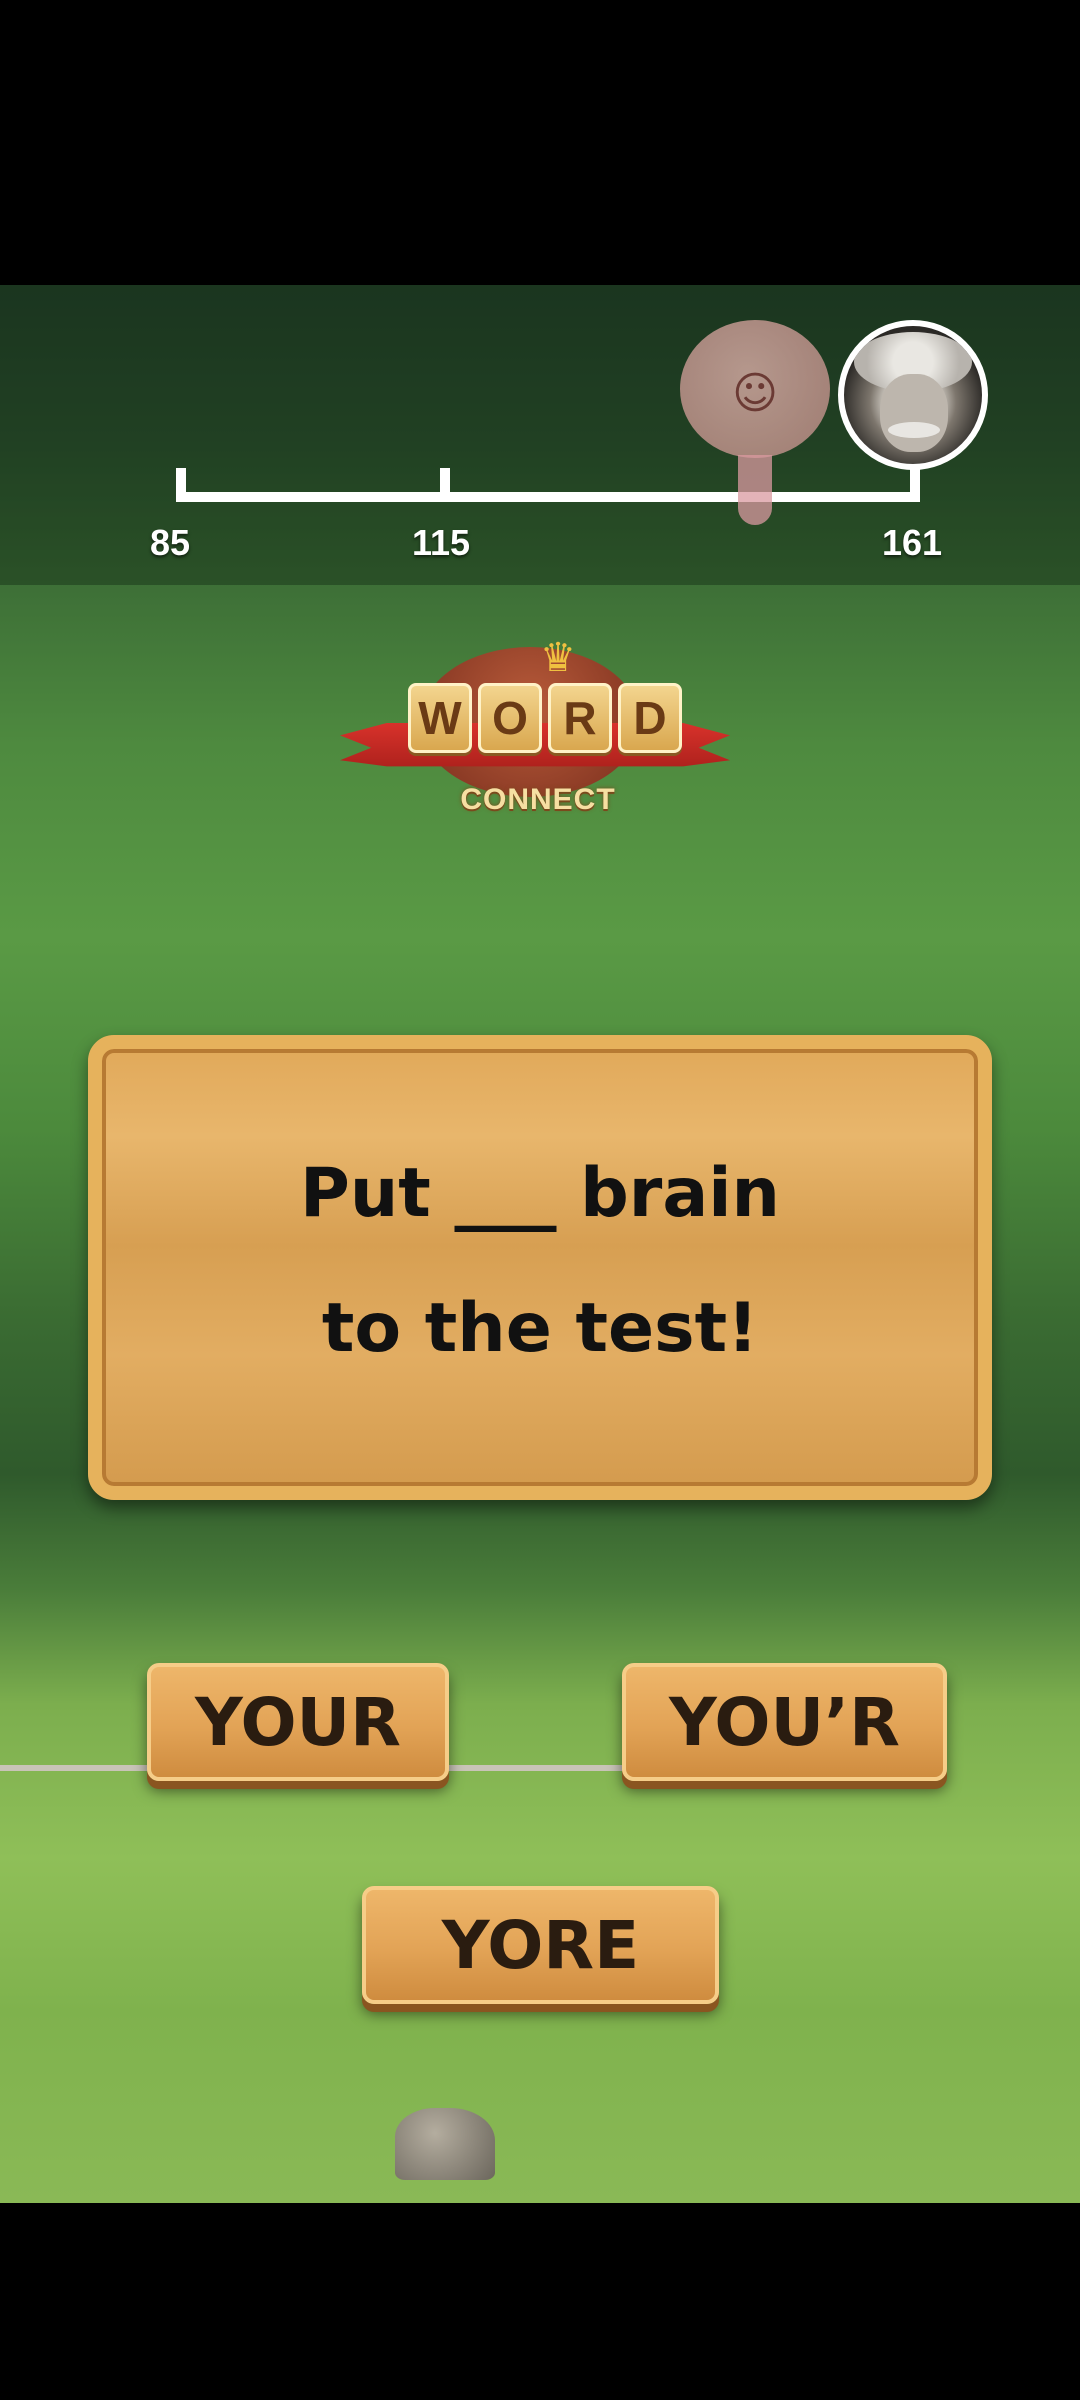 Image resolution: width=1080 pixels, height=2400 pixels. I want to click on logo-letter: D, so click(650, 718).